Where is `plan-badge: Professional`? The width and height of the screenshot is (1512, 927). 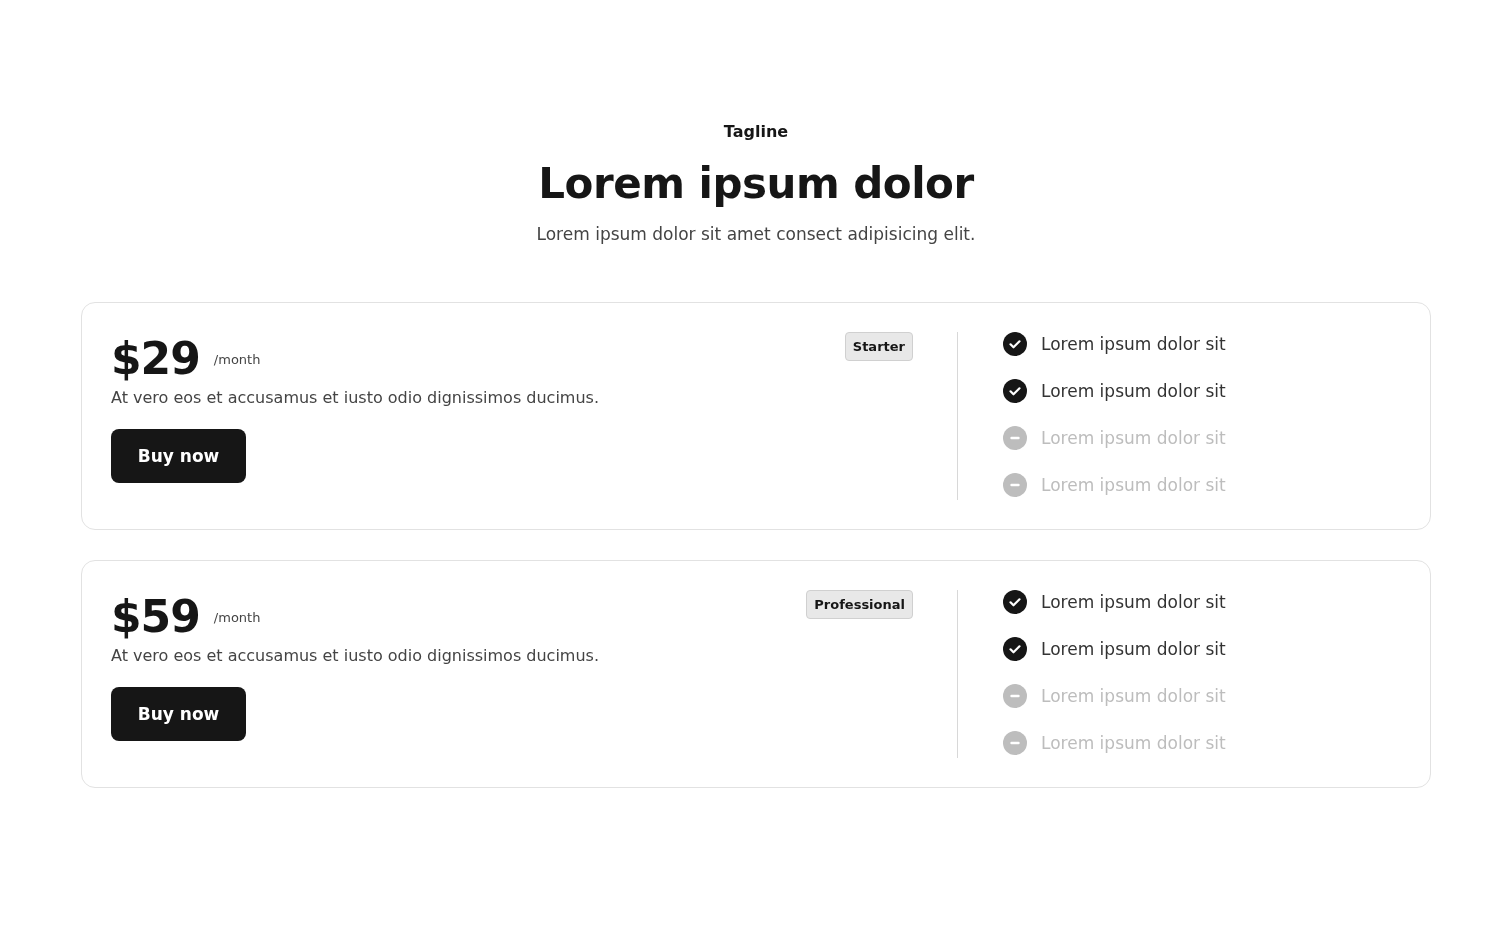
plan-badge: Professional is located at coordinates (859, 604).